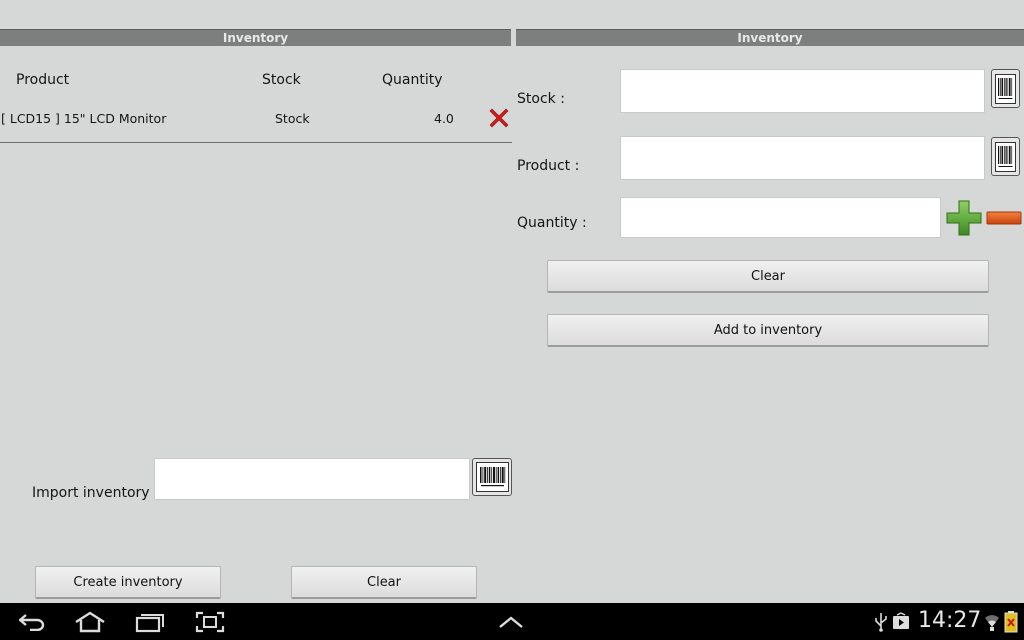 This screenshot has height=640, width=1024. I want to click on recent-apps-icon, so click(150, 624).